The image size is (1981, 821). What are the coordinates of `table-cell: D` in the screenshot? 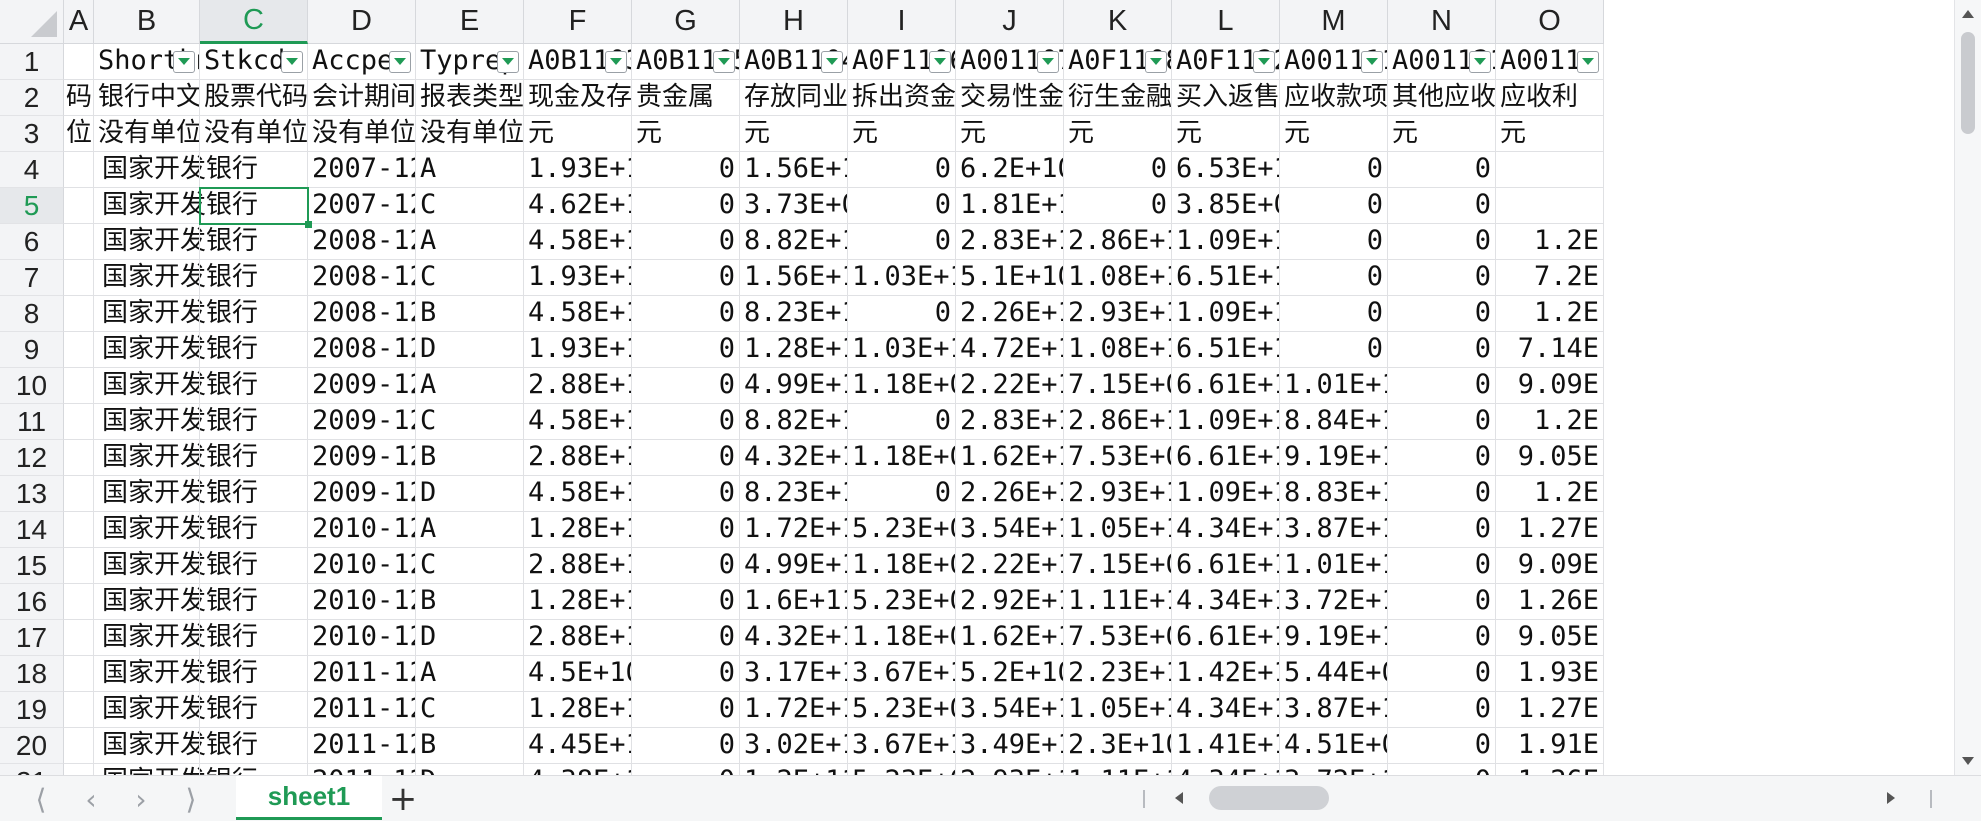 It's located at (470, 494).